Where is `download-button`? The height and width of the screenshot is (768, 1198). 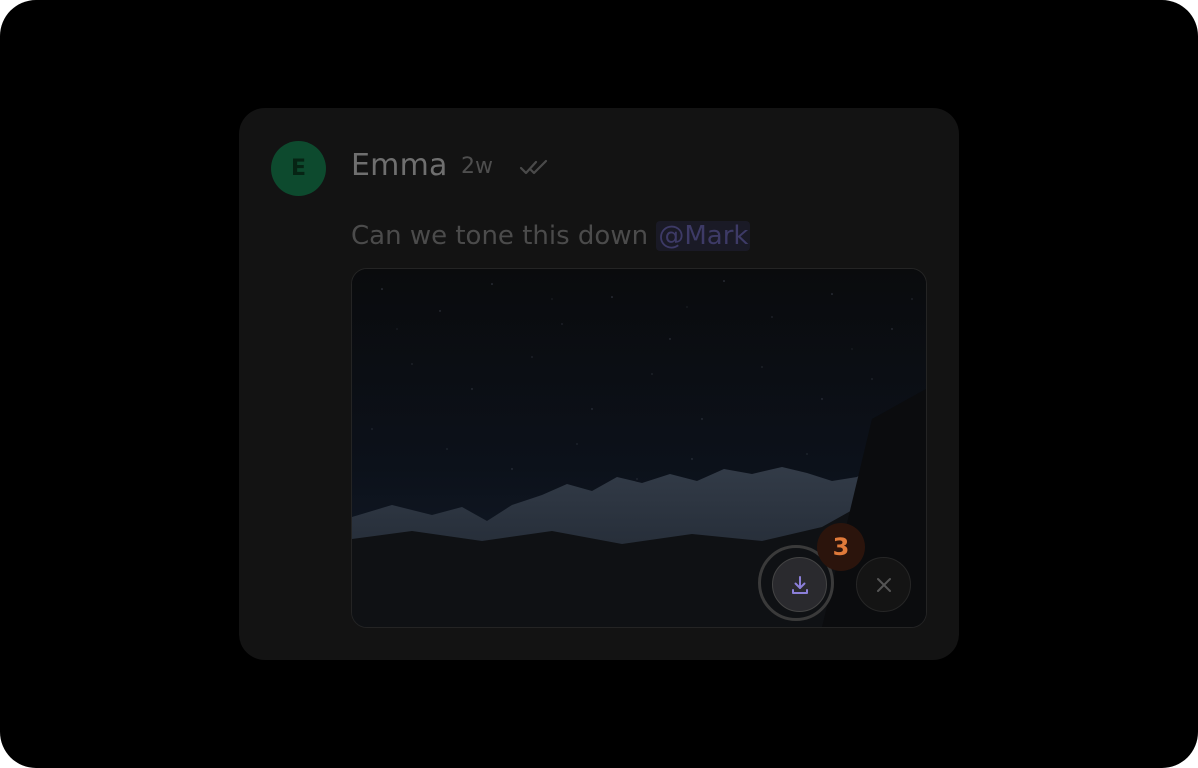 download-button is located at coordinates (799, 584).